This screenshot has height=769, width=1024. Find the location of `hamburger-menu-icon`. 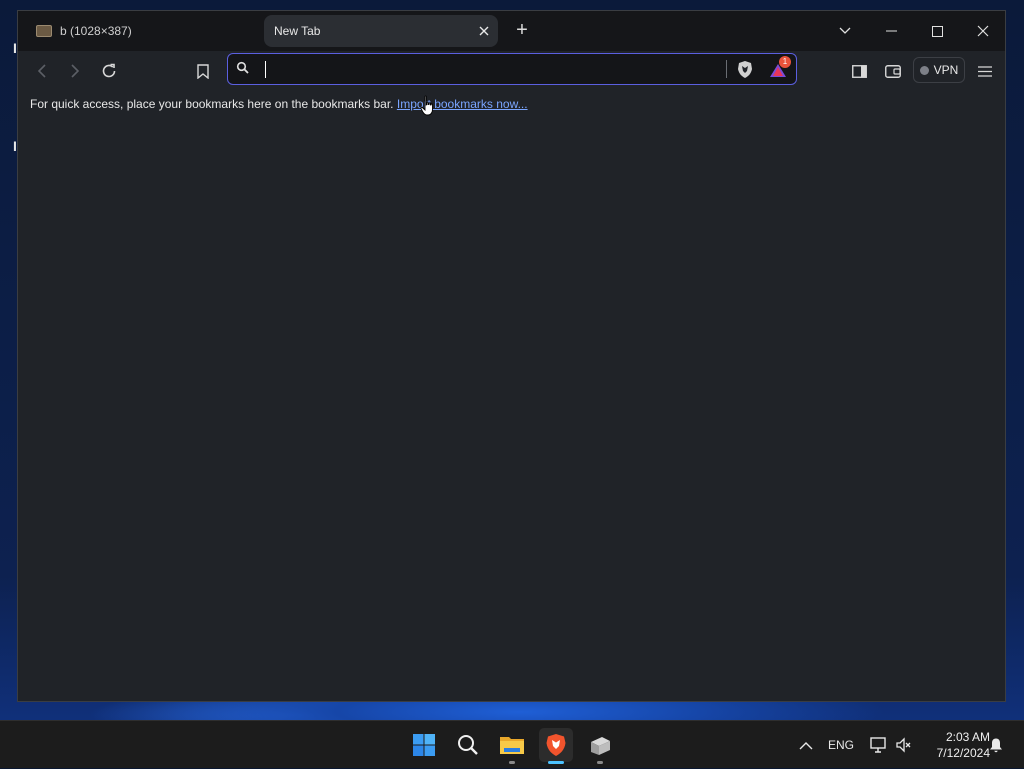

hamburger-menu-icon is located at coordinates (985, 71).